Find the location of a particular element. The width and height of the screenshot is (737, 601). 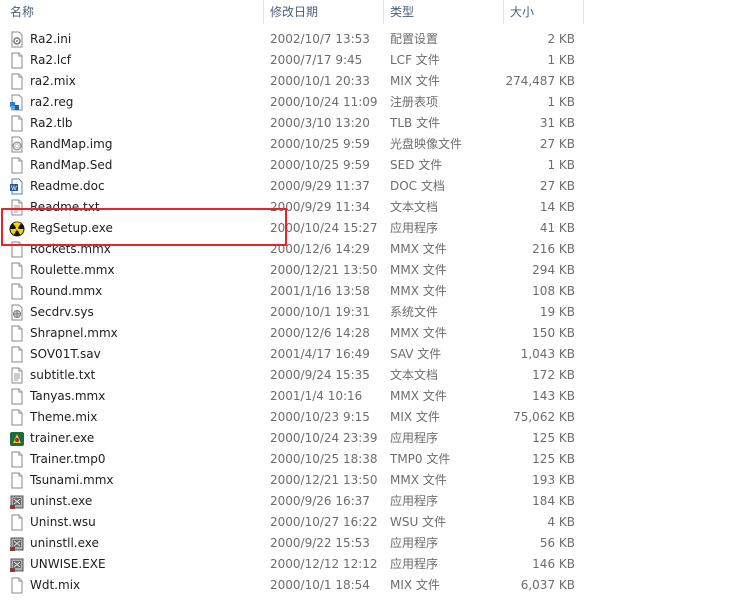

trainer-app-icon is located at coordinates (17, 438).